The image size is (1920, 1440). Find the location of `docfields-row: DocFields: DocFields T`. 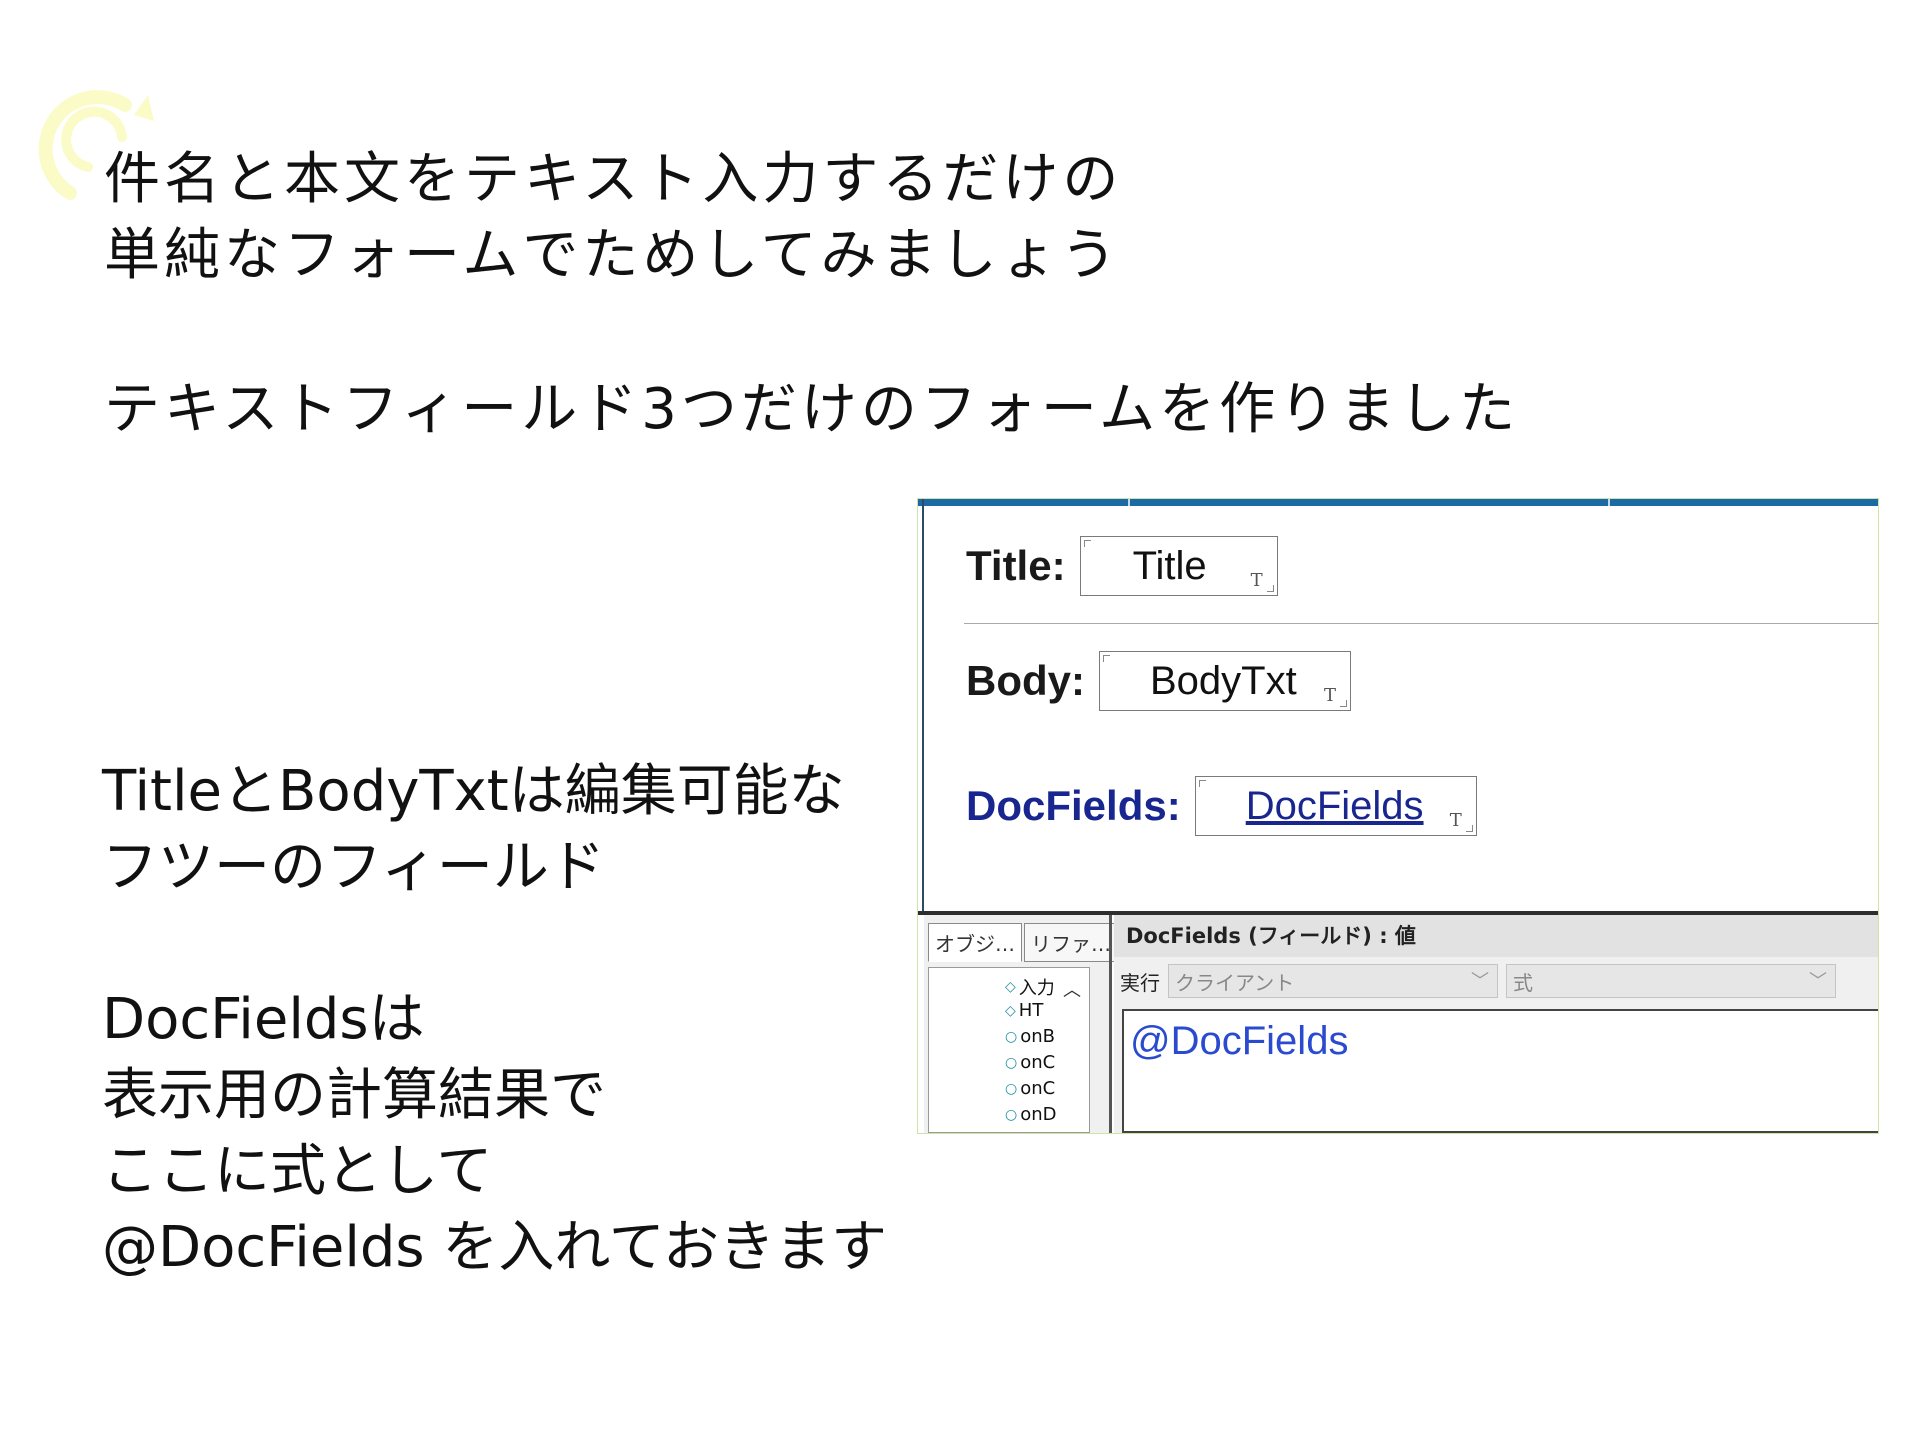

docfields-row: DocFields: DocFields T is located at coordinates (1221, 806).